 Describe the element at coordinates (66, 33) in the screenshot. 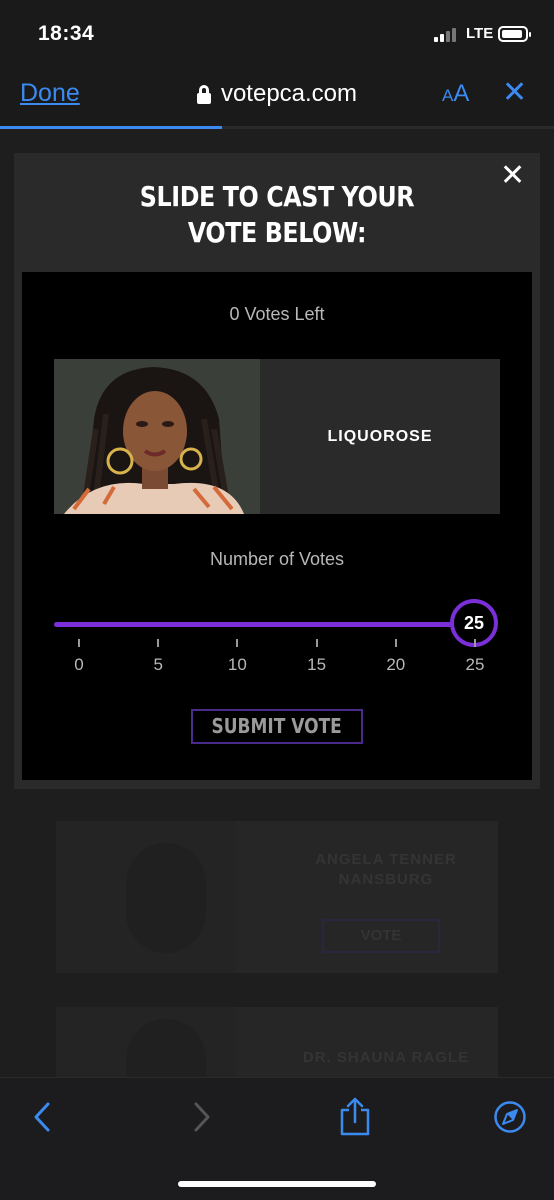

I see `status-time: 18:34` at that location.